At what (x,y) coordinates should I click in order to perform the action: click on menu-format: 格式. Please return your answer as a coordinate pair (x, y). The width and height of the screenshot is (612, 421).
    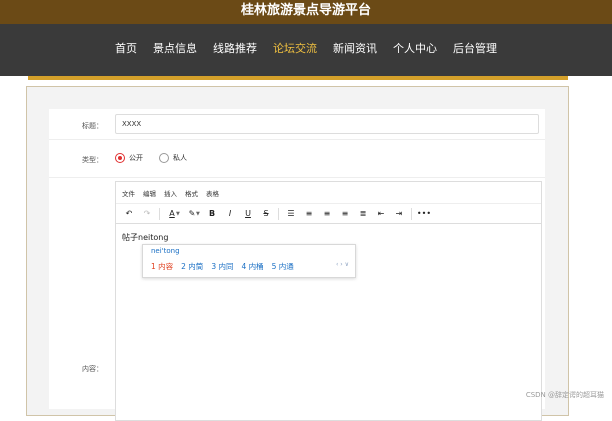
    Looking at the image, I should click on (191, 193).